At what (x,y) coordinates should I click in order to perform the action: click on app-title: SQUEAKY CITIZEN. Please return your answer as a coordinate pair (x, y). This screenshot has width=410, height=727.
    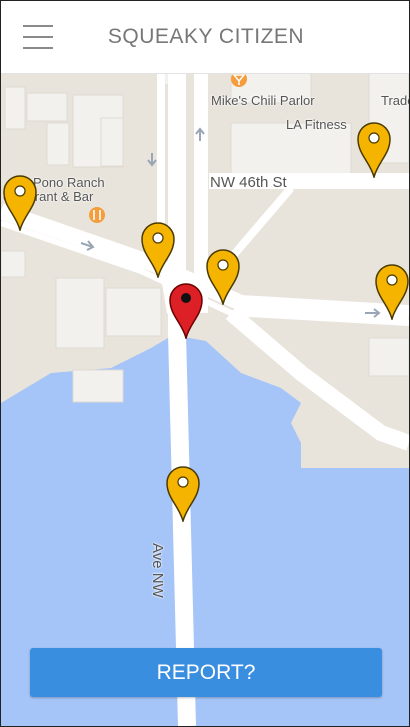
    Looking at the image, I should click on (206, 36).